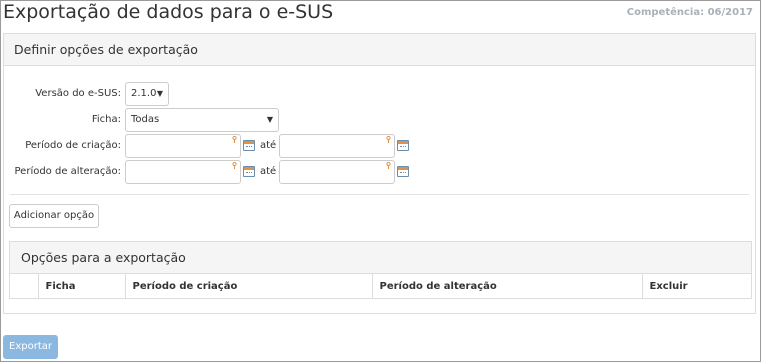 This screenshot has height=362, width=761. Describe the element at coordinates (24, 286) in the screenshot. I see `column-header-select` at that location.